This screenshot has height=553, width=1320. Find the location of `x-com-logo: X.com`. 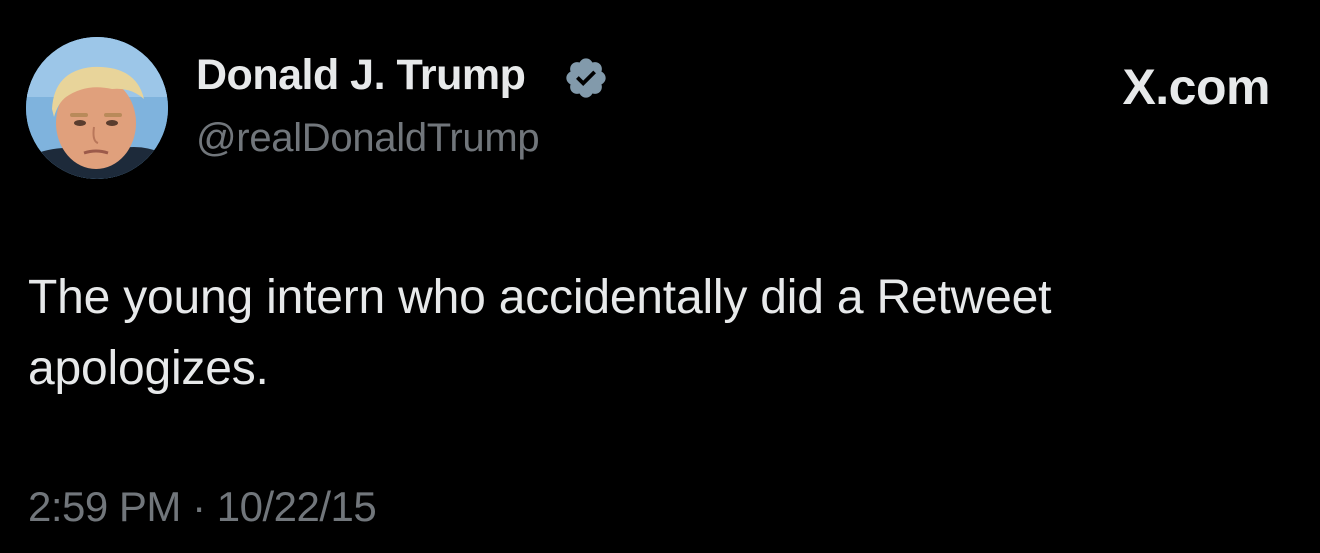

x-com-logo: X.com is located at coordinates (1196, 87).